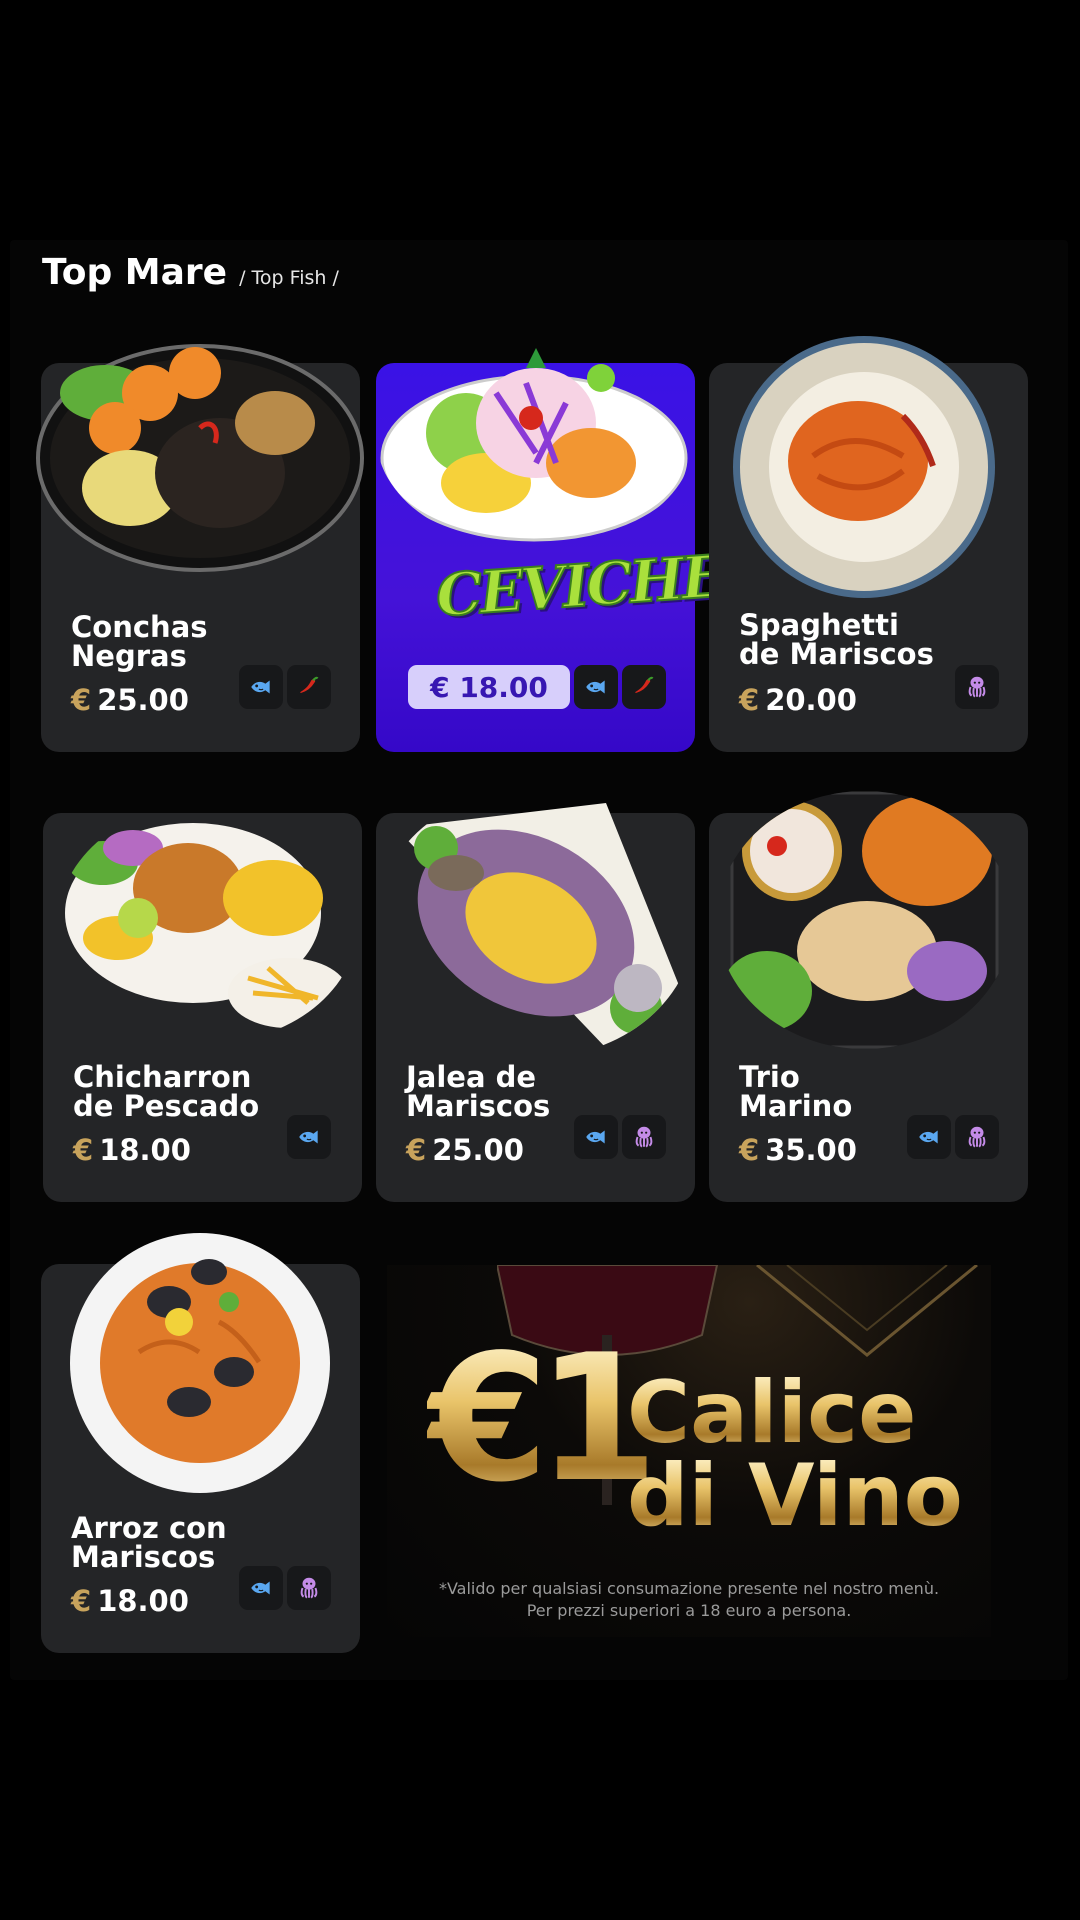 The height and width of the screenshot is (1920, 1080). I want to click on item-name-line1: Conchas, so click(139, 627).